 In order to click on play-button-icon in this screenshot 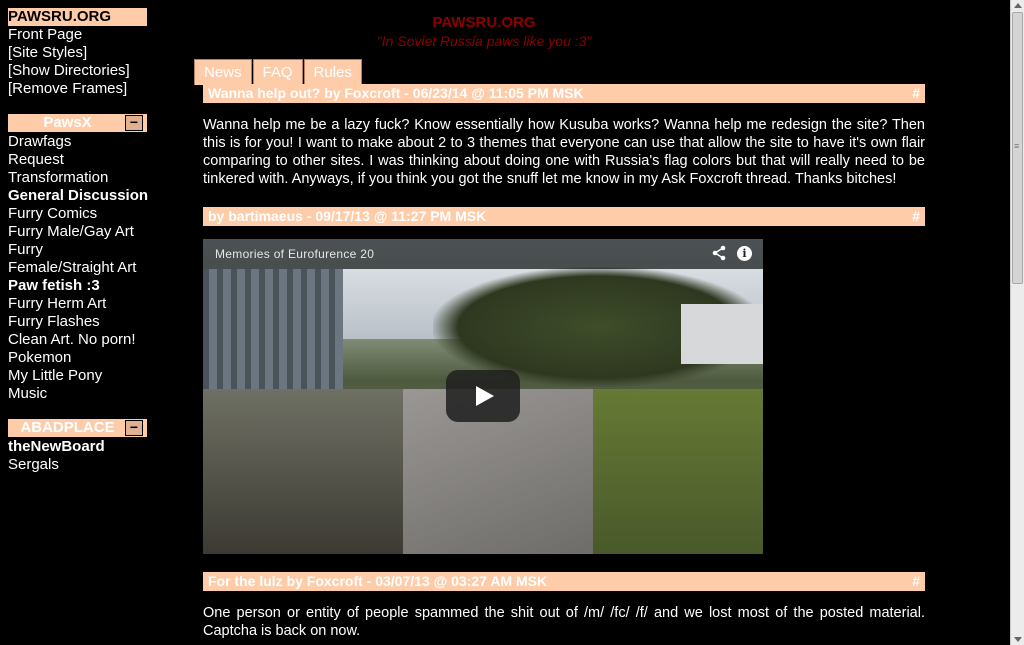, I will do `click(483, 396)`.